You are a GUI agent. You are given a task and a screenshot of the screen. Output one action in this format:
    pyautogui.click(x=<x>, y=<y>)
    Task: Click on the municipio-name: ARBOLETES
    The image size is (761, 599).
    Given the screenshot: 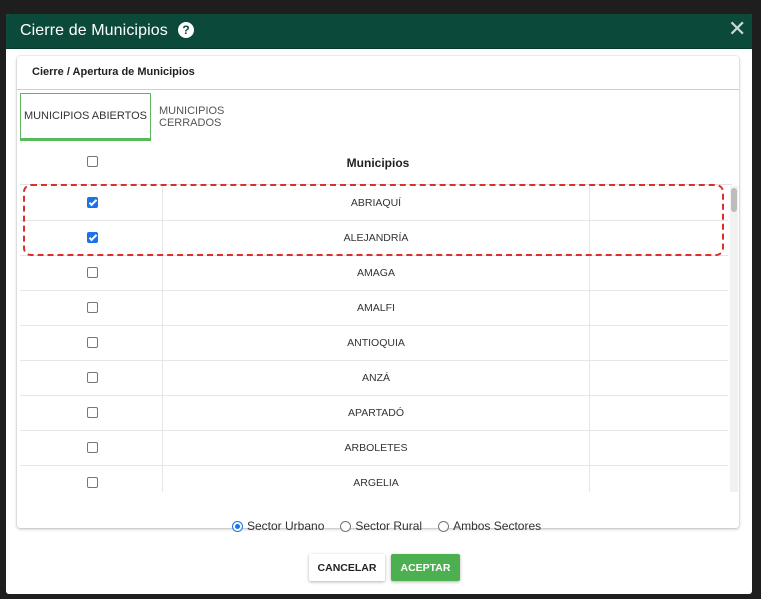 What is the action you would take?
    pyautogui.click(x=376, y=448)
    